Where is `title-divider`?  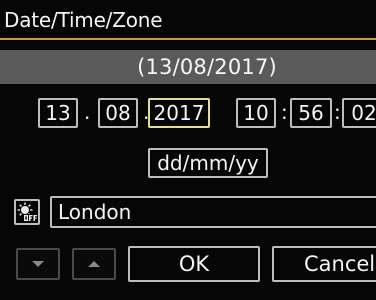
title-divider is located at coordinates (188, 39).